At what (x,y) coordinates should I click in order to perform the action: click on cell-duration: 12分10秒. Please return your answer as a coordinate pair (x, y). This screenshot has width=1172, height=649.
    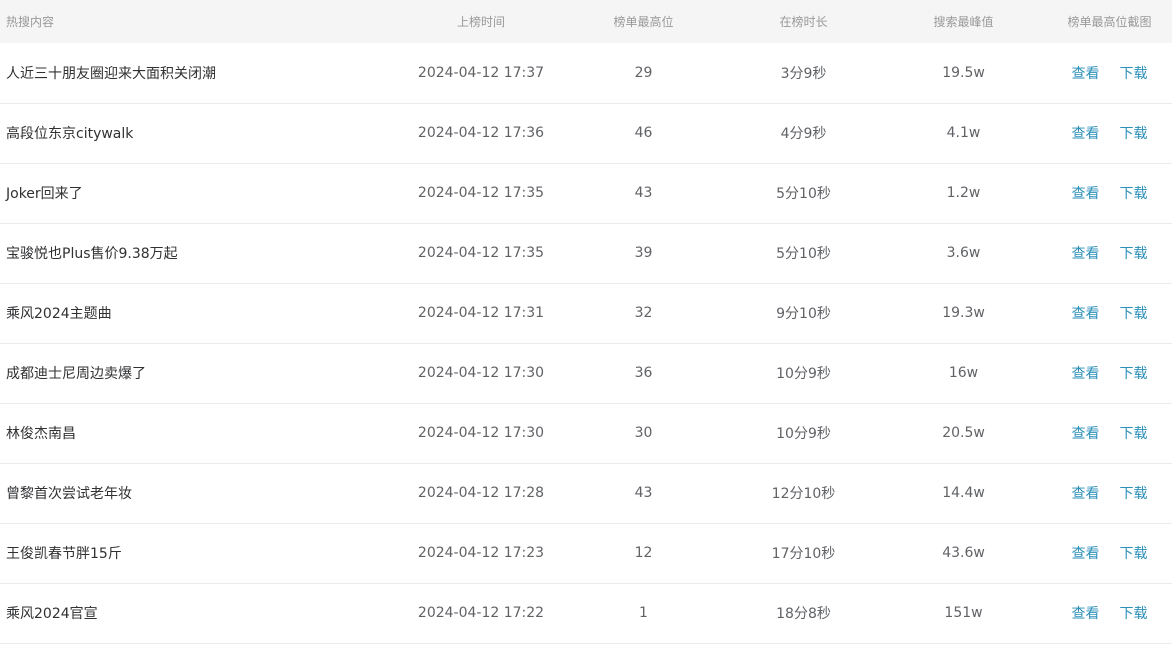
    Looking at the image, I should click on (803, 493).